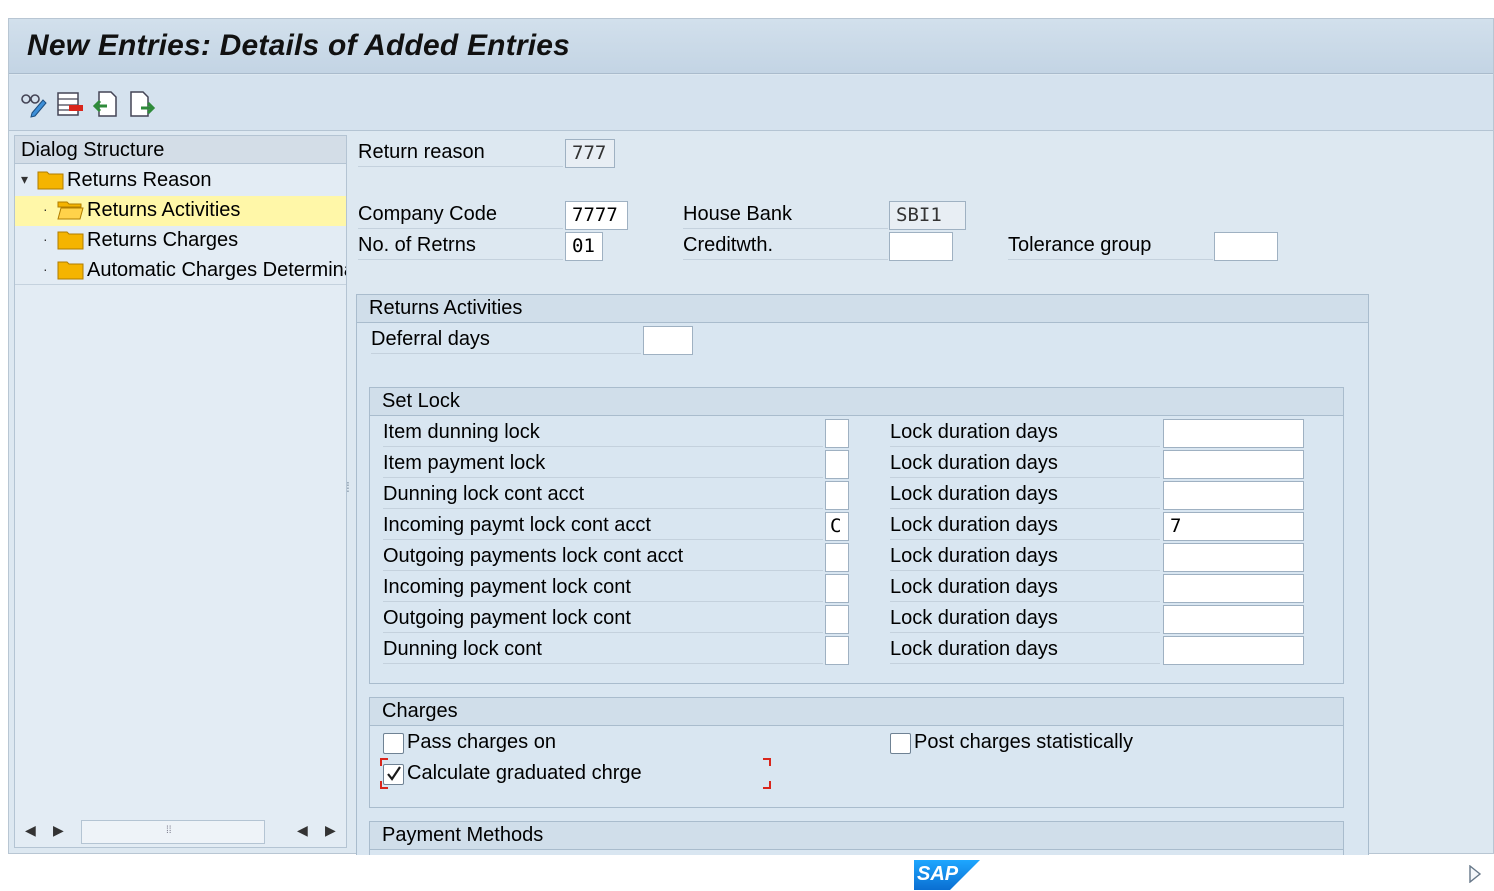 The image size is (1494, 891). What do you see at coordinates (603, 433) in the screenshot?
I see `lock-row-label: Item dunning lock` at bounding box center [603, 433].